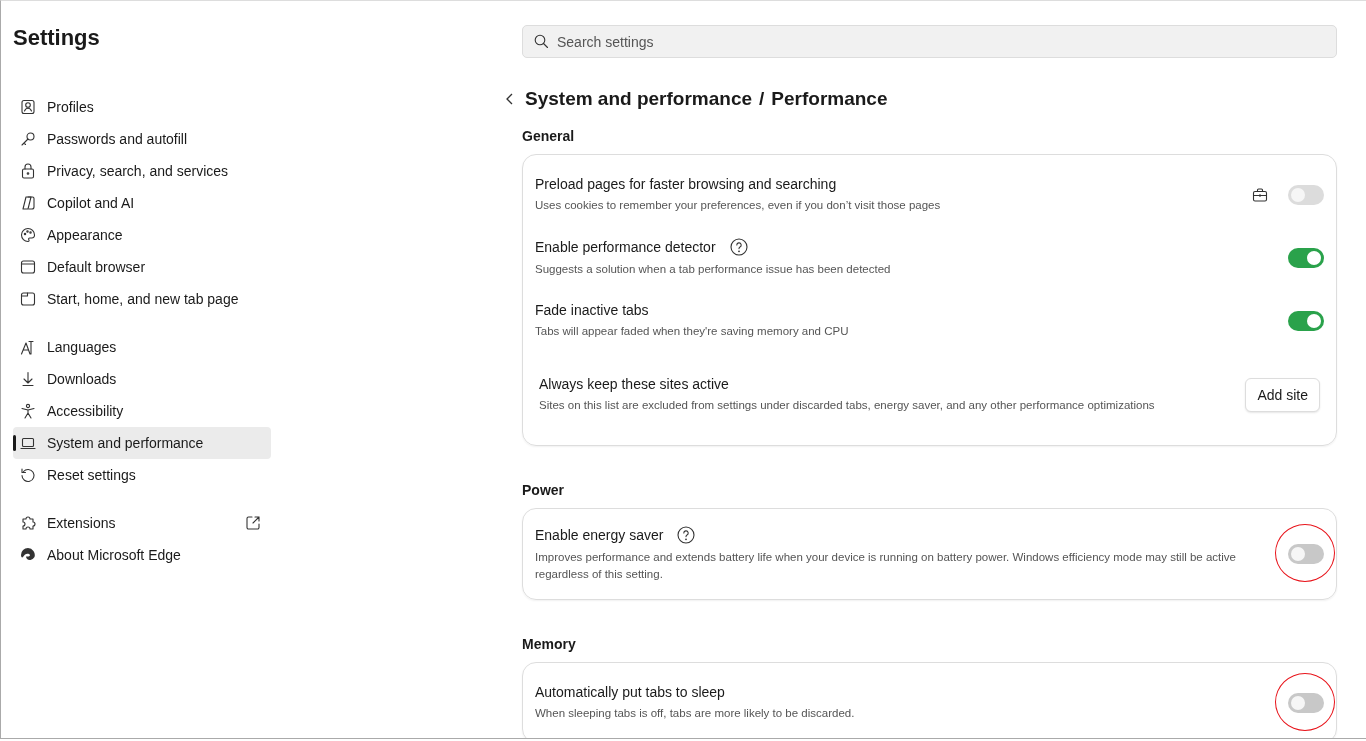  Describe the element at coordinates (541, 41) in the screenshot. I see `search-icon` at that location.